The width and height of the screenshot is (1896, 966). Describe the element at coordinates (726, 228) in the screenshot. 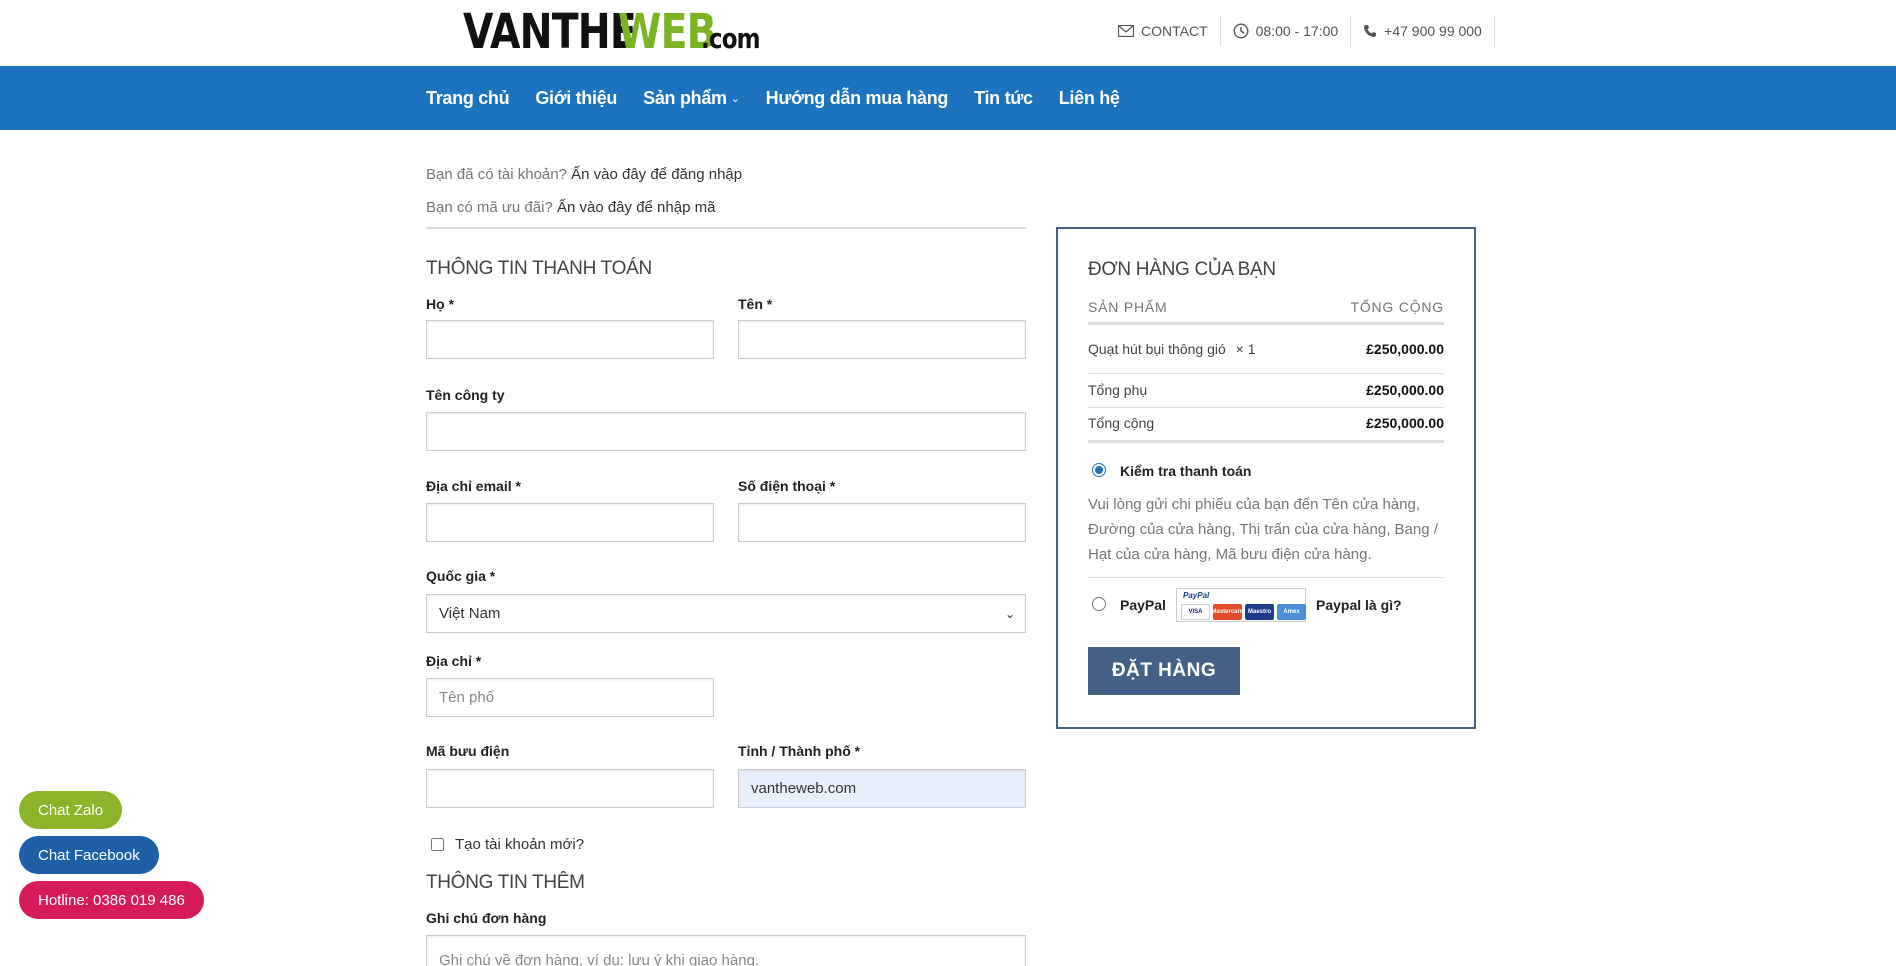

I see `divider` at that location.